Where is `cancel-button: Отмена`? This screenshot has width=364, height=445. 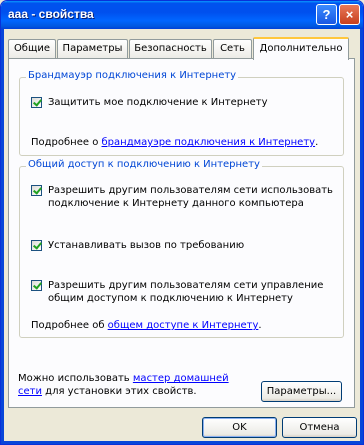 cancel-button: Отмена is located at coordinates (319, 427).